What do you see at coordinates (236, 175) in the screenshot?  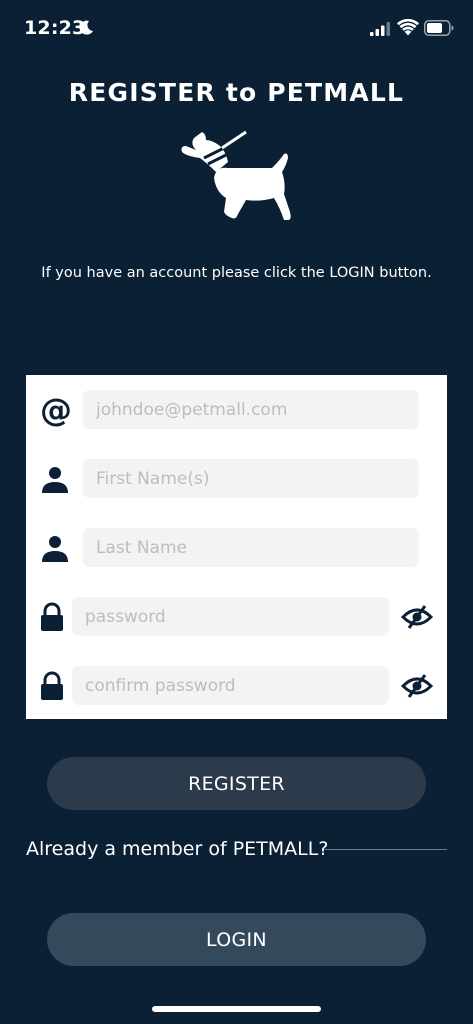 I see `dog-icon` at bounding box center [236, 175].